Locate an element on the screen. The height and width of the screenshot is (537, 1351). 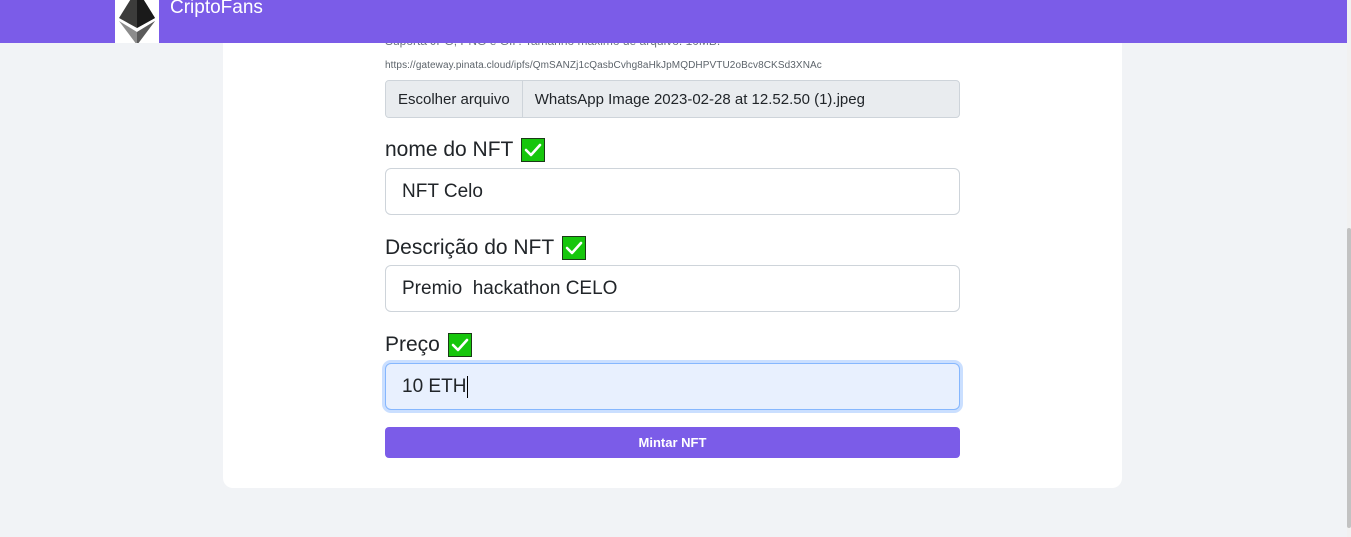
nft-price-input: 10 ETH is located at coordinates (672, 386).